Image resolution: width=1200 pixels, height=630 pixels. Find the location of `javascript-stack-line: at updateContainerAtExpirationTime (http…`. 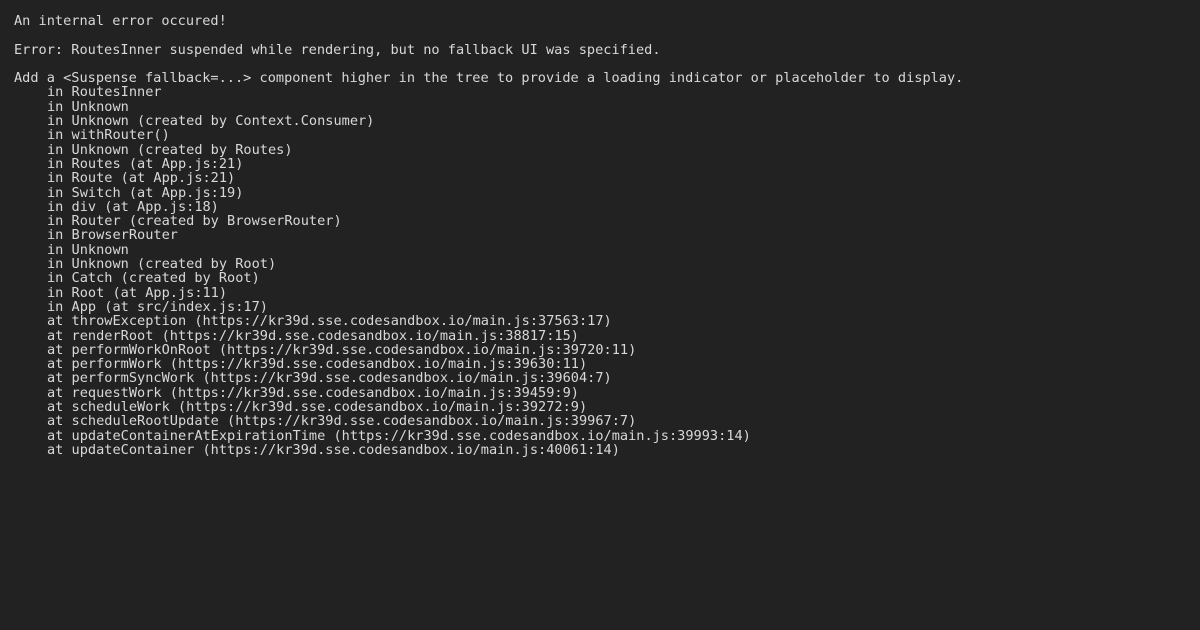

javascript-stack-line: at updateContainerAtExpirationTime (http… is located at coordinates (399, 435).